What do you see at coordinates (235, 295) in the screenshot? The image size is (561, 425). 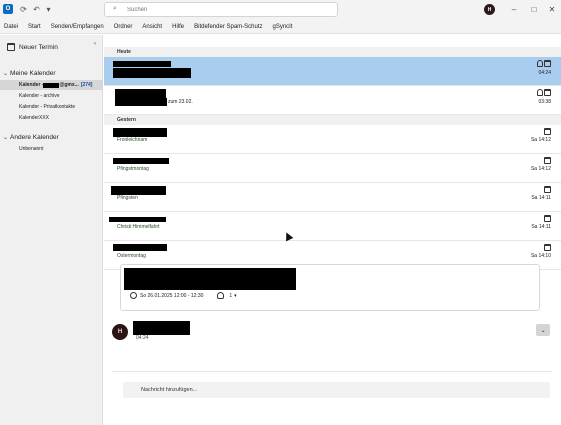 I see `chevron-down-icon: ▾` at bounding box center [235, 295].